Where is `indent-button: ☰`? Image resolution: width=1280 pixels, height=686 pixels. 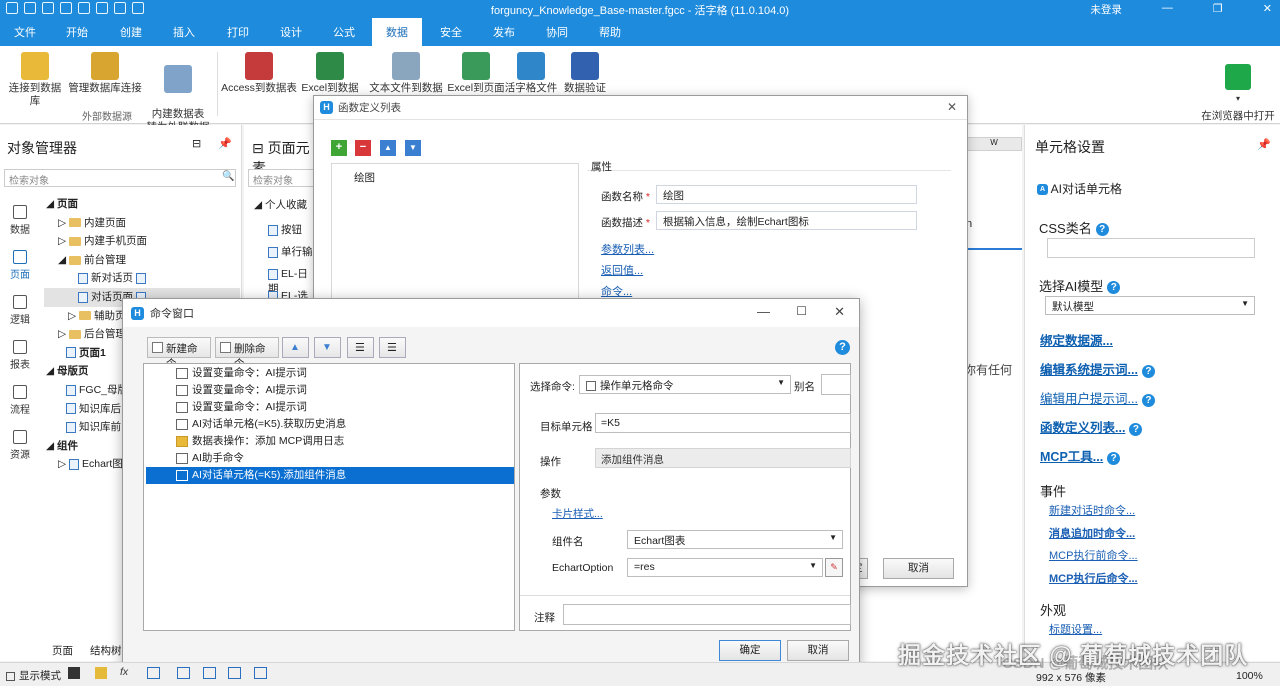 indent-button: ☰ is located at coordinates (360, 347).